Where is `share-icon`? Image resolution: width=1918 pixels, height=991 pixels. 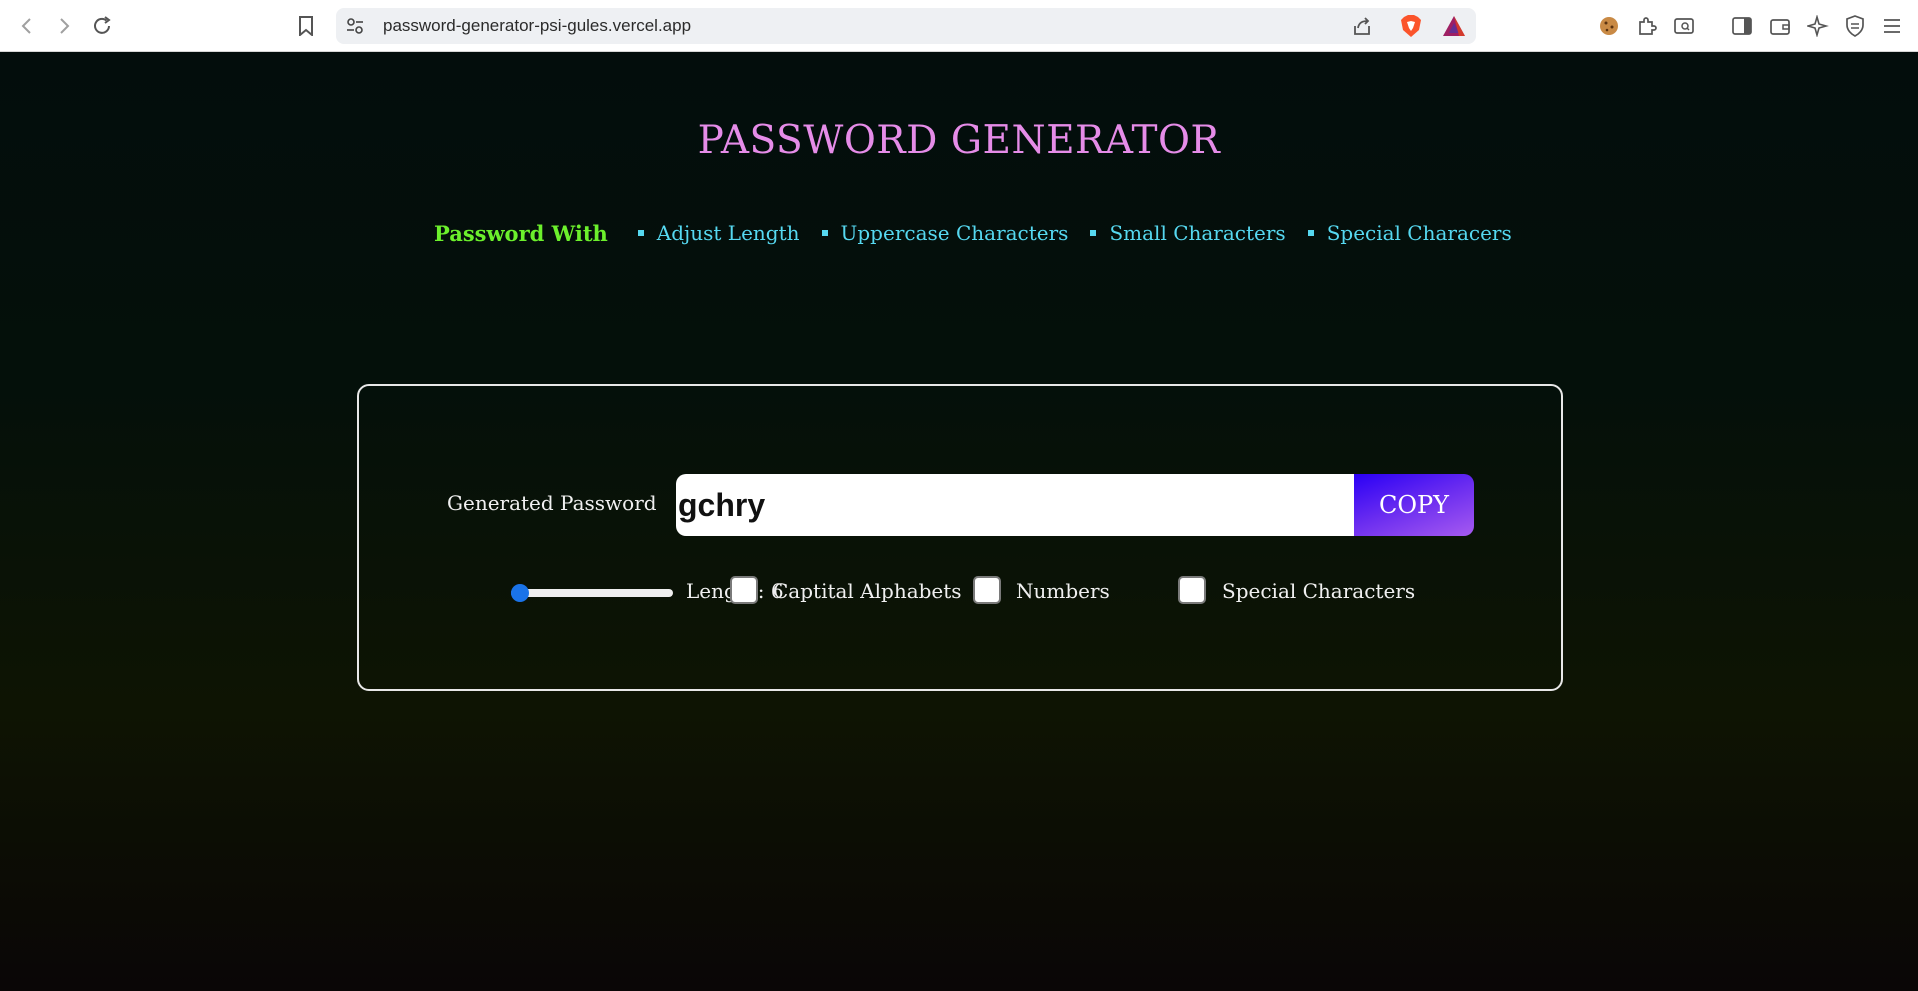
share-icon is located at coordinates (1362, 26).